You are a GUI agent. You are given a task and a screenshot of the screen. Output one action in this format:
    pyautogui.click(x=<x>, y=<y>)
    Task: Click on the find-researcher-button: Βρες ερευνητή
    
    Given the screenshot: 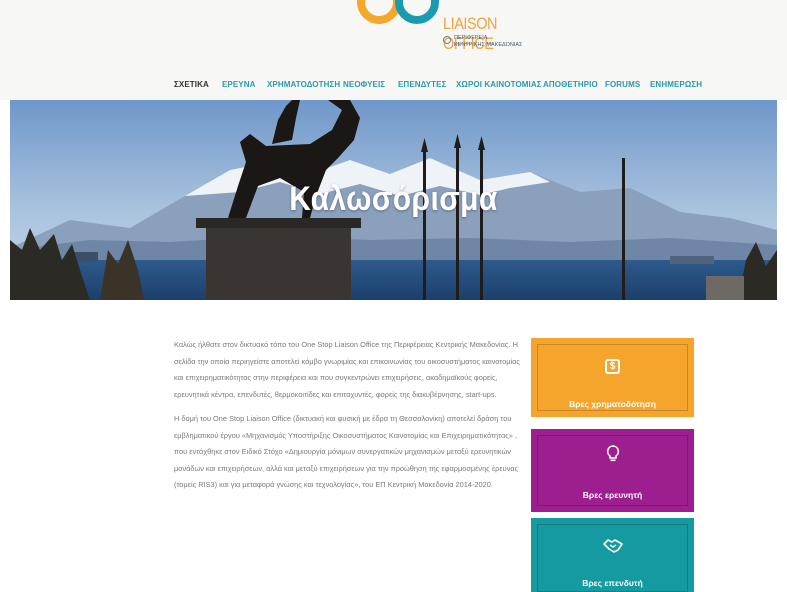 What is the action you would take?
    pyautogui.click(x=612, y=470)
    